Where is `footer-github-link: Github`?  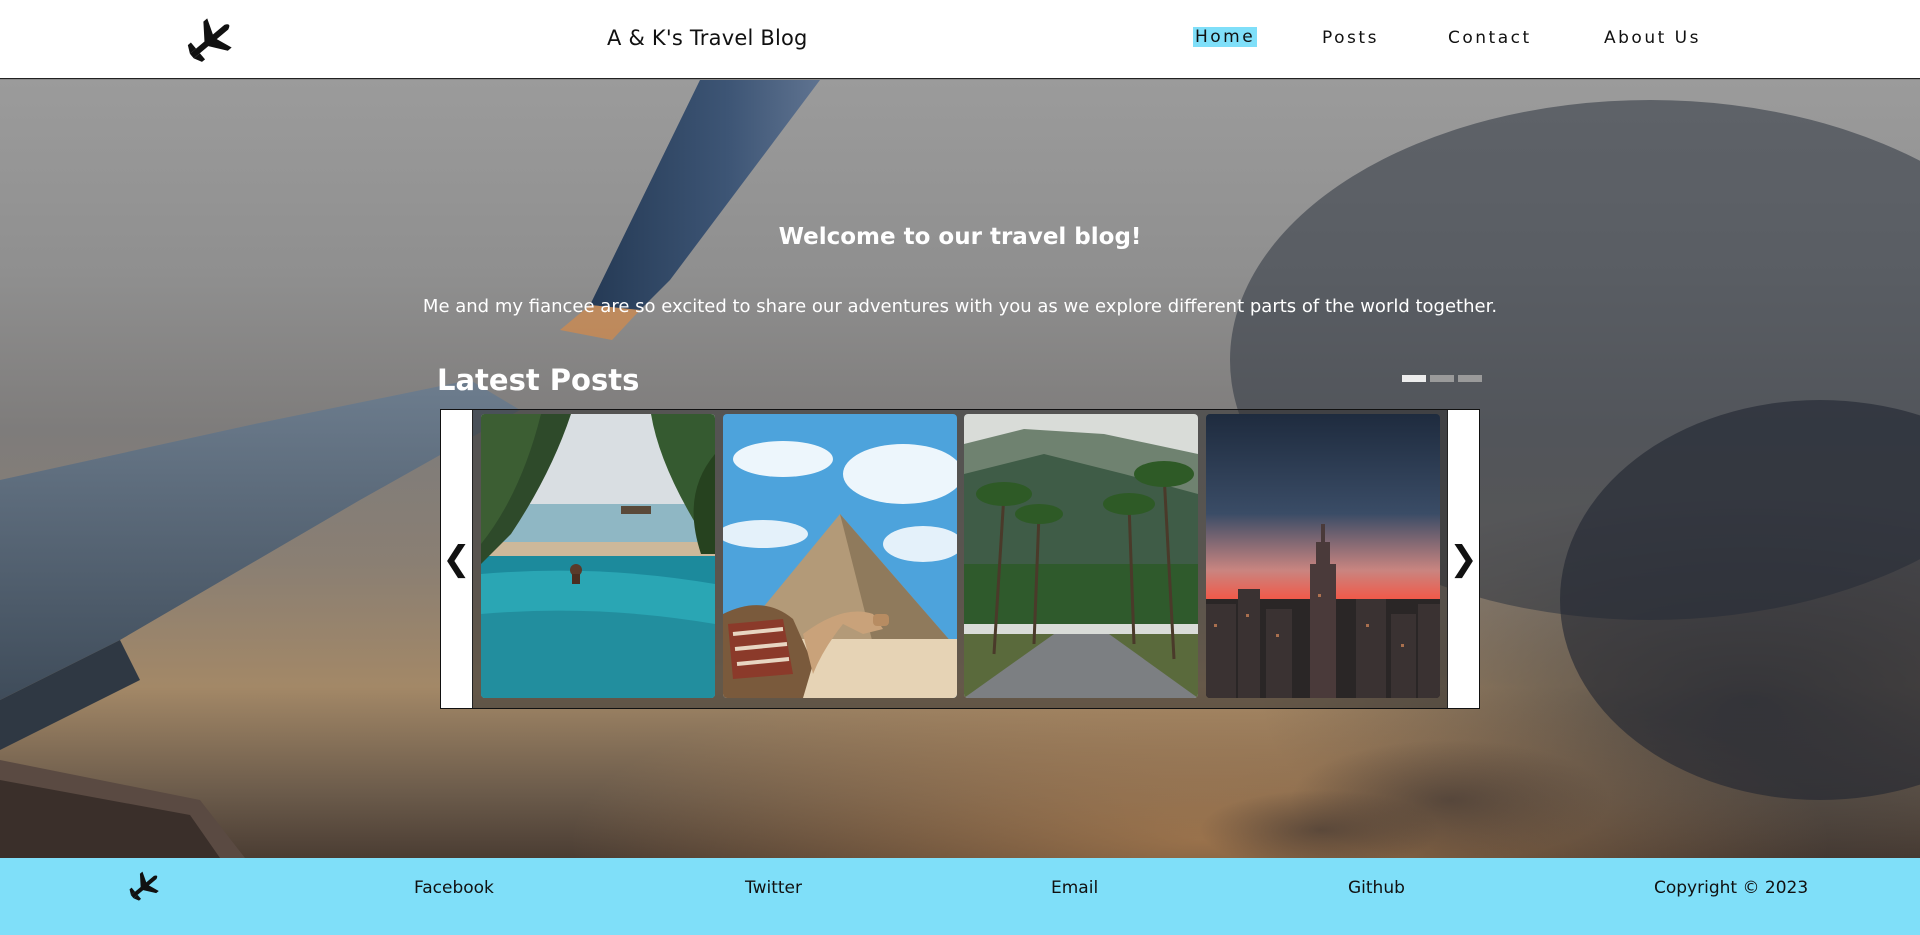
footer-github-link: Github is located at coordinates (1376, 888).